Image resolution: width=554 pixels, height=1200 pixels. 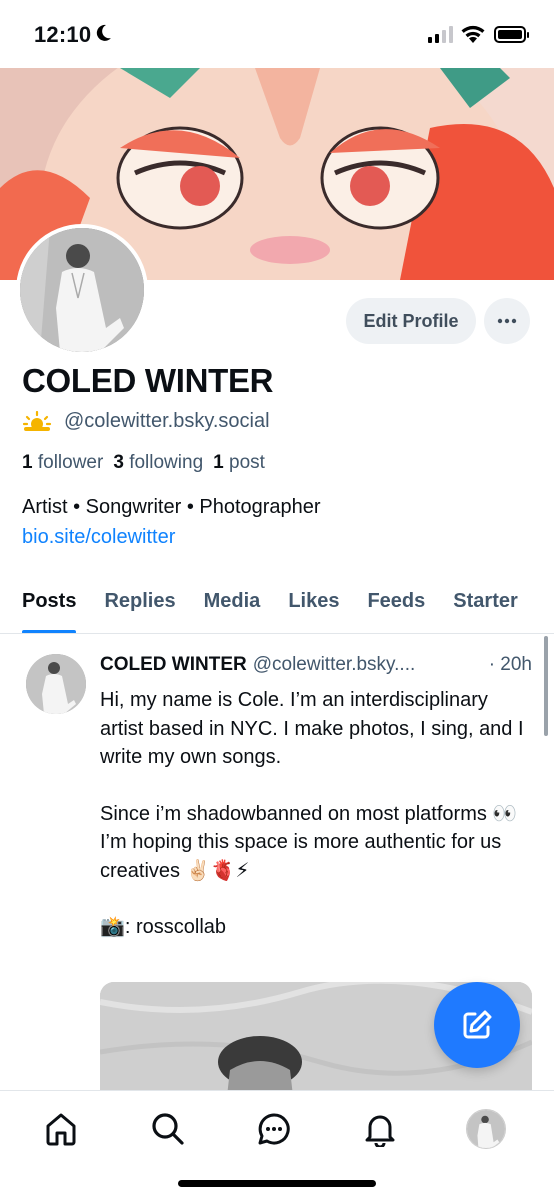 I want to click on compose-post-button, so click(x=477, y=1025).